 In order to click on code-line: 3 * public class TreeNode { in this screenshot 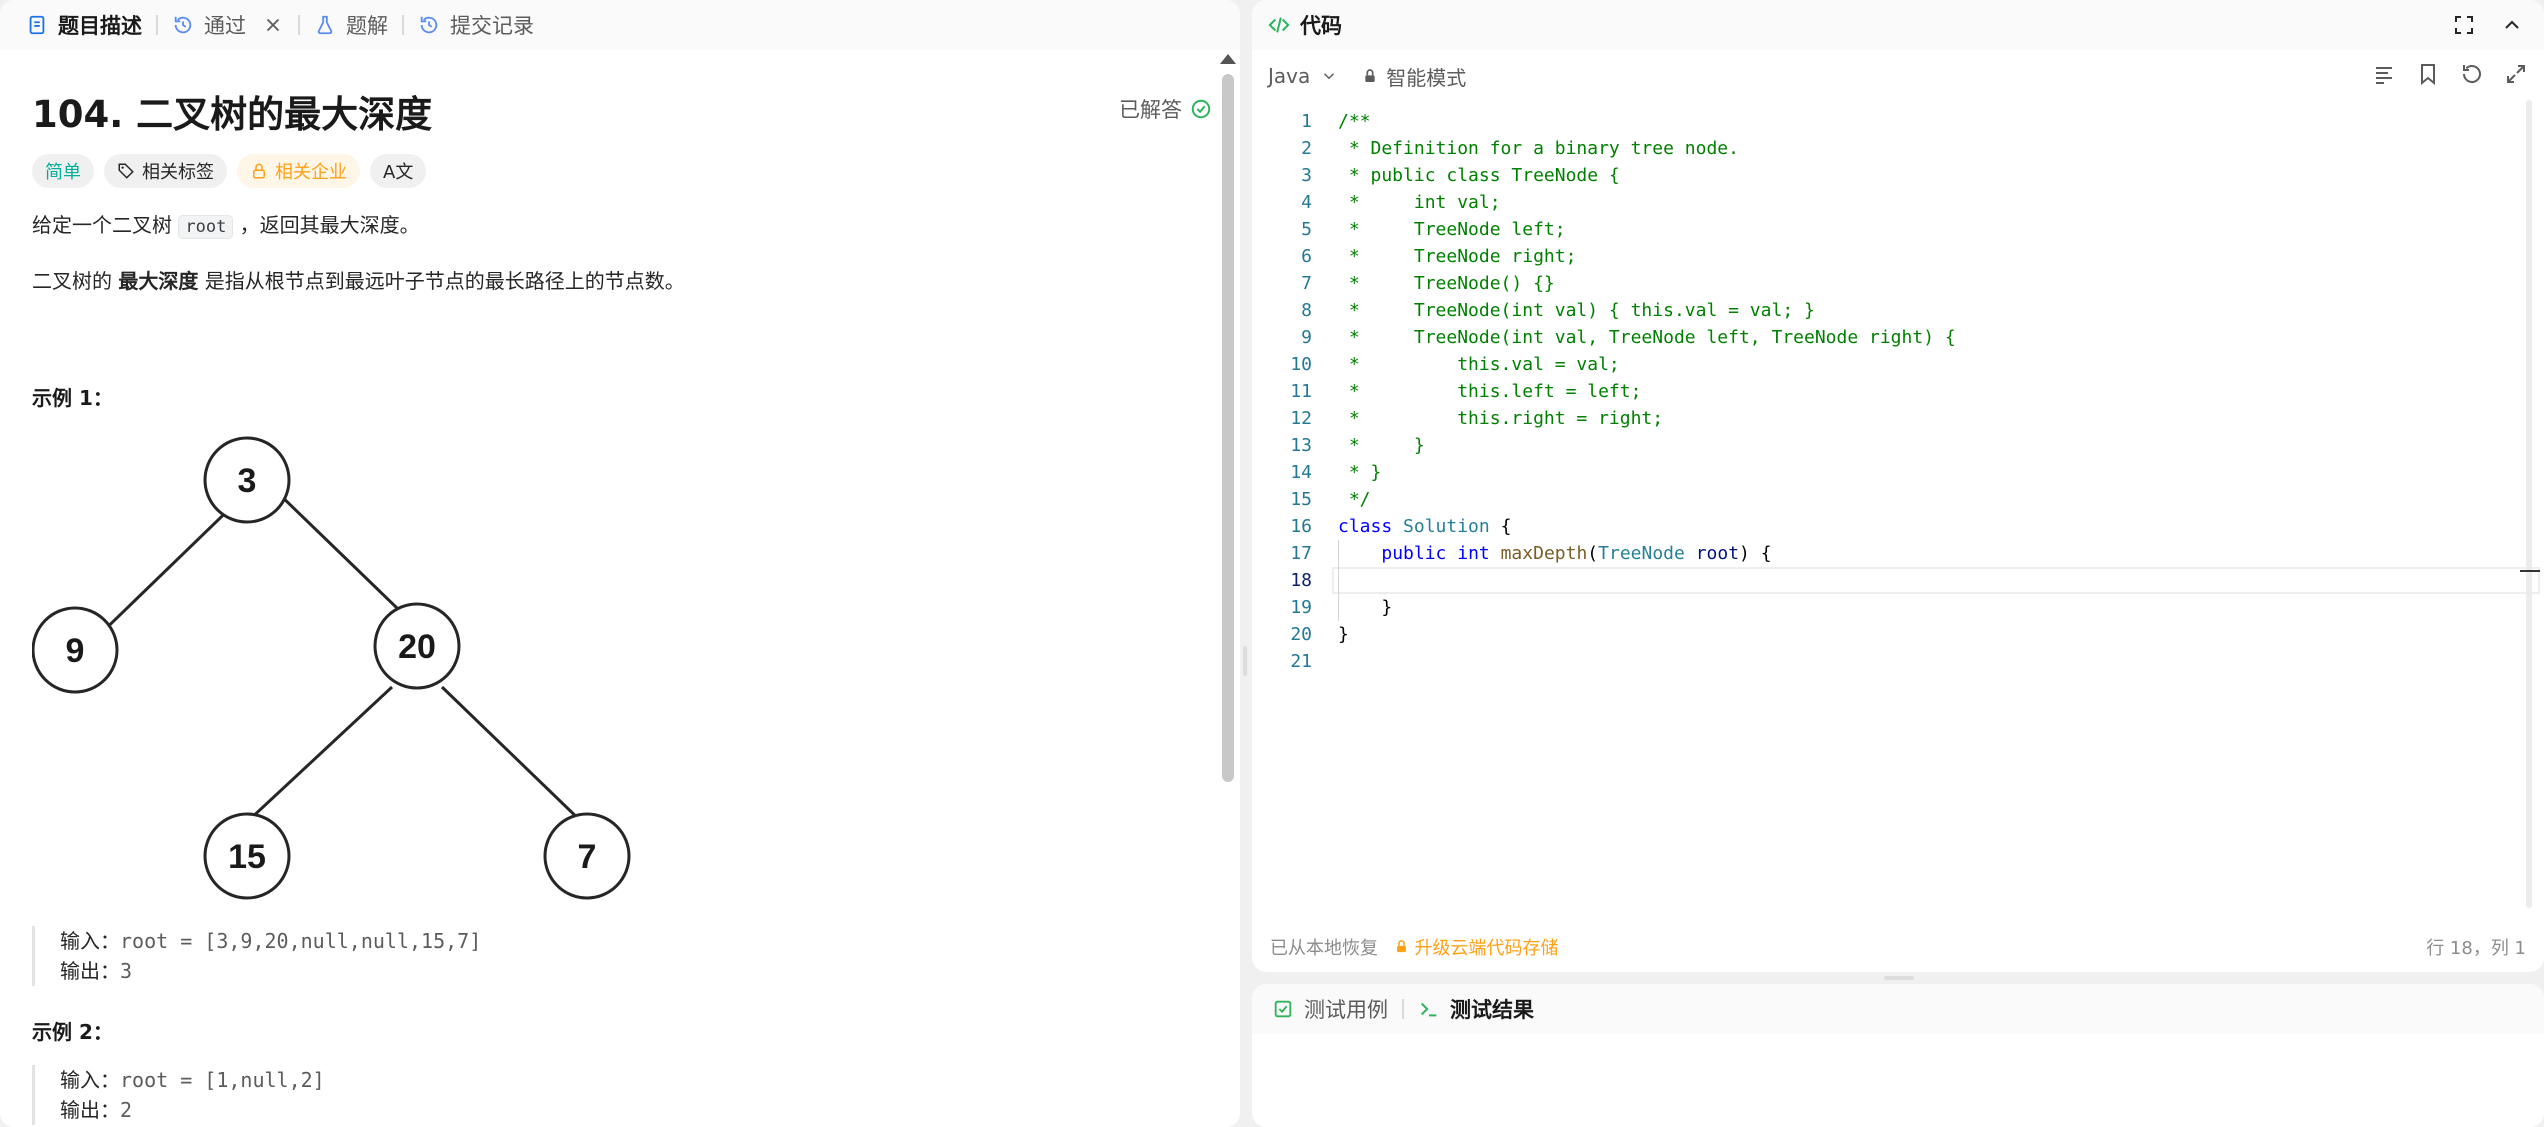, I will do `click(1898, 175)`.